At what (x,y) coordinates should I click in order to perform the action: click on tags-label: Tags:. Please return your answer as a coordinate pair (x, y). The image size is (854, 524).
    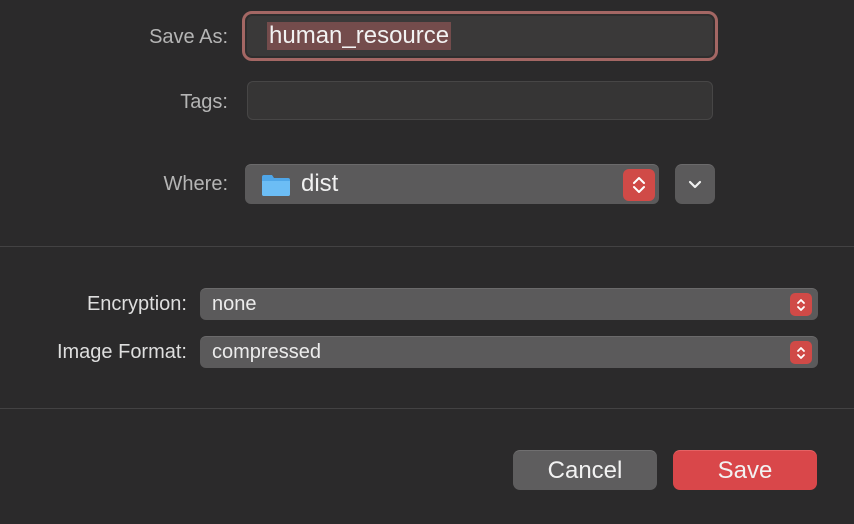
    Looking at the image, I should click on (204, 102).